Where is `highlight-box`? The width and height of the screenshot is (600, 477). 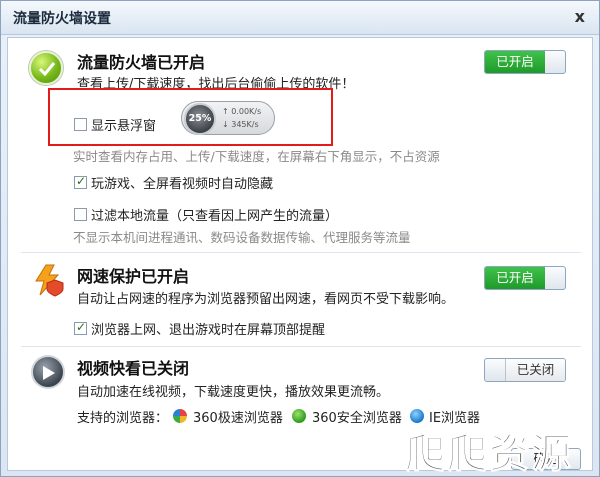 highlight-box is located at coordinates (190, 117).